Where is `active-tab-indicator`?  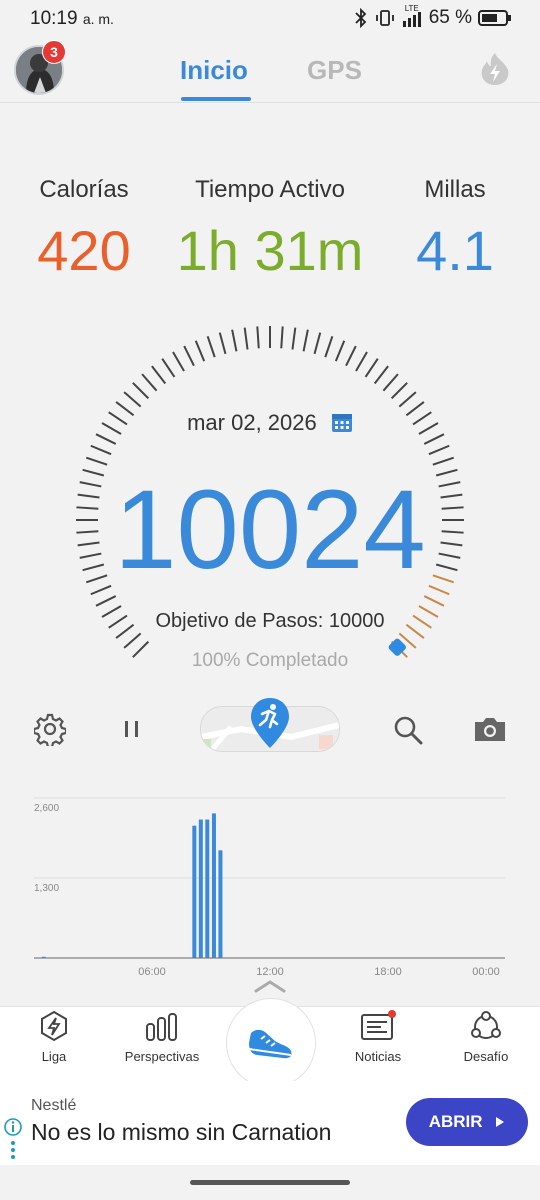 active-tab-indicator is located at coordinates (216, 99).